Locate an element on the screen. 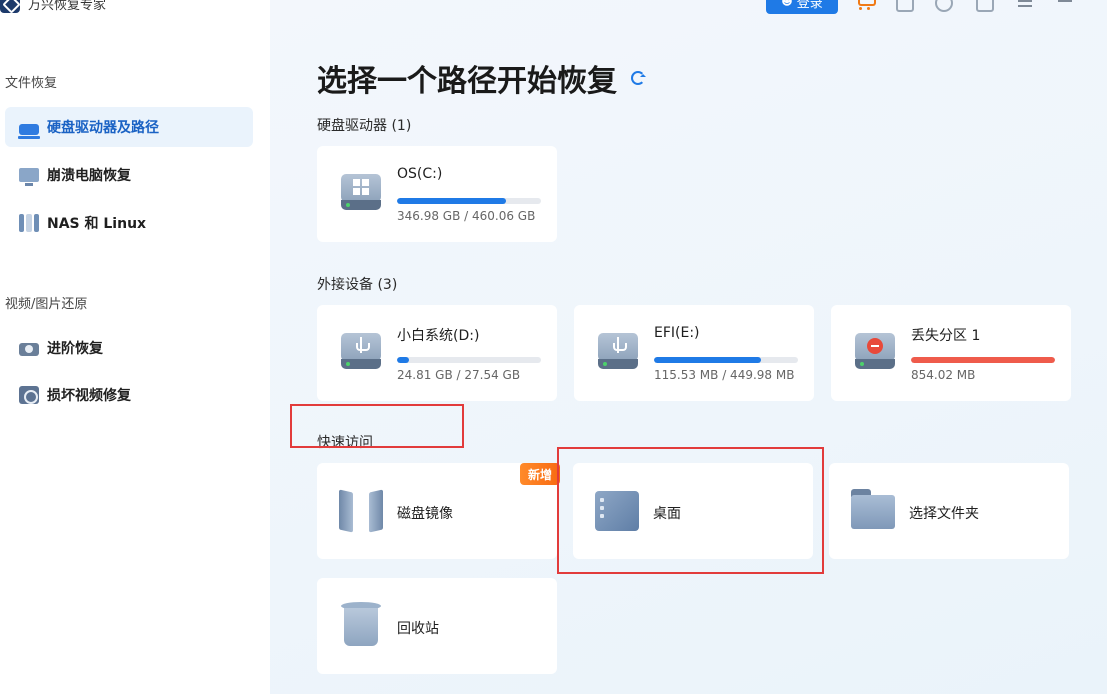  windows-drive-icon is located at coordinates (361, 193).